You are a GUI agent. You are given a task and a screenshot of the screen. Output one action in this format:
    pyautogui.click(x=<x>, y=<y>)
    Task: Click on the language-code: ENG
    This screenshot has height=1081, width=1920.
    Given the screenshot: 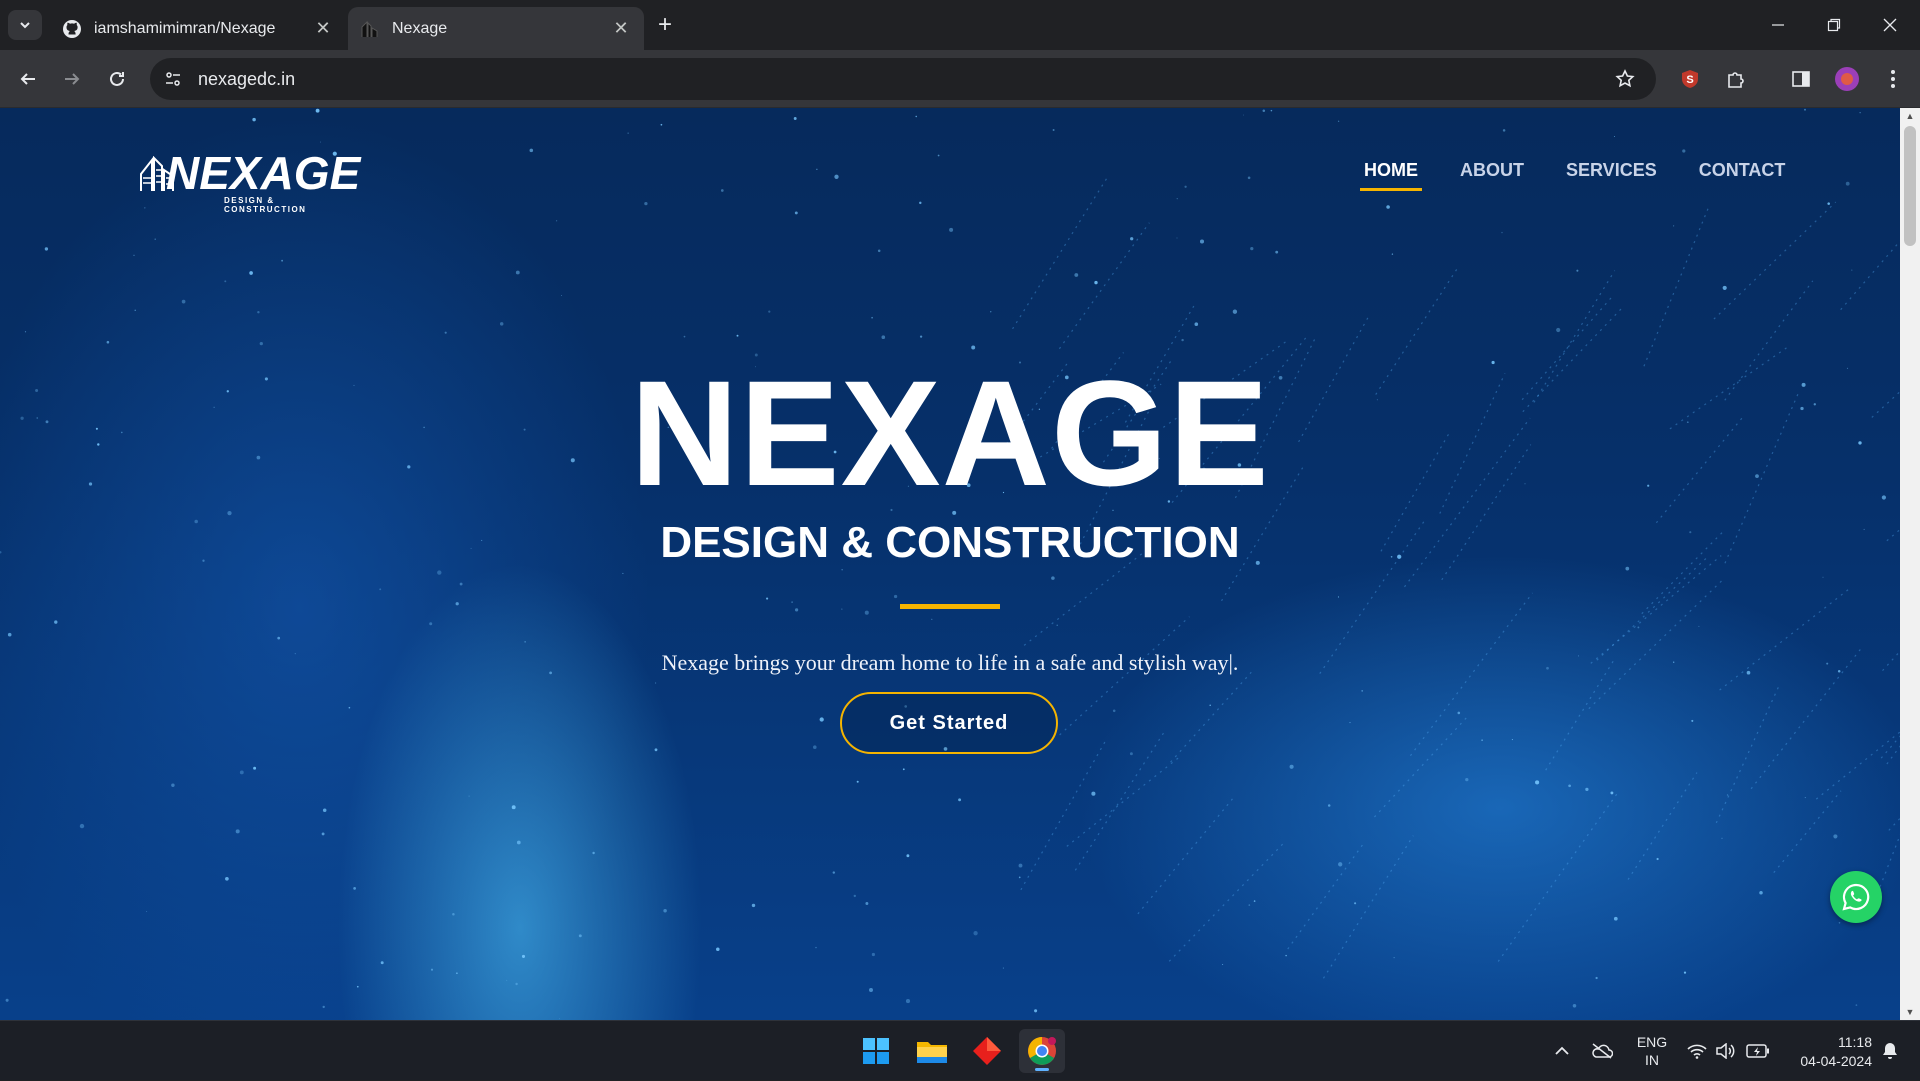 What is the action you would take?
    pyautogui.click(x=1652, y=1042)
    